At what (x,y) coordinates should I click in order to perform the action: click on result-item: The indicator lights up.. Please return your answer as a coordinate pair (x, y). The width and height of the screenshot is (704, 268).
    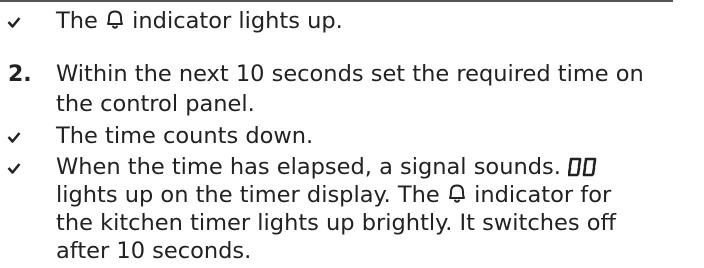
    Looking at the image, I should click on (352, 21).